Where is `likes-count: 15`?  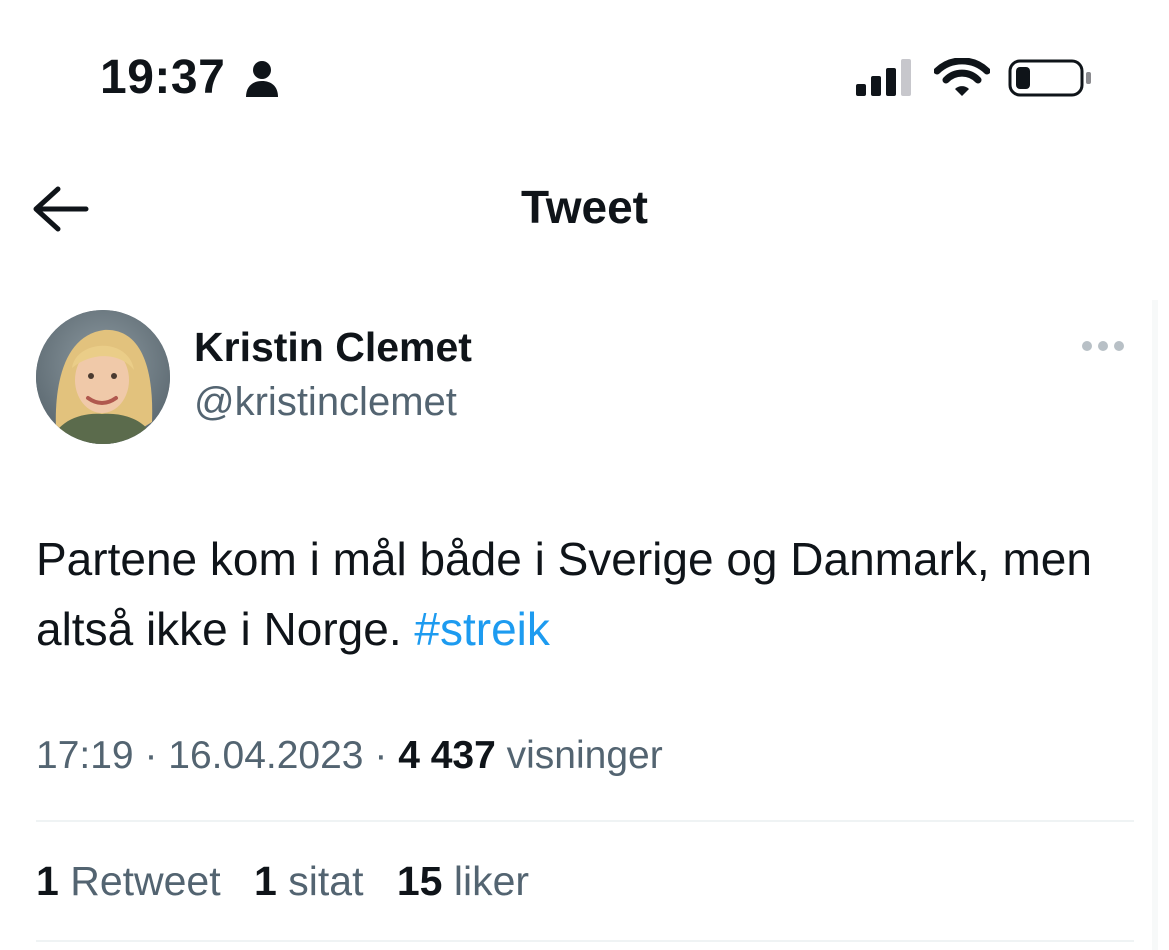
likes-count: 15 is located at coordinates (419, 881).